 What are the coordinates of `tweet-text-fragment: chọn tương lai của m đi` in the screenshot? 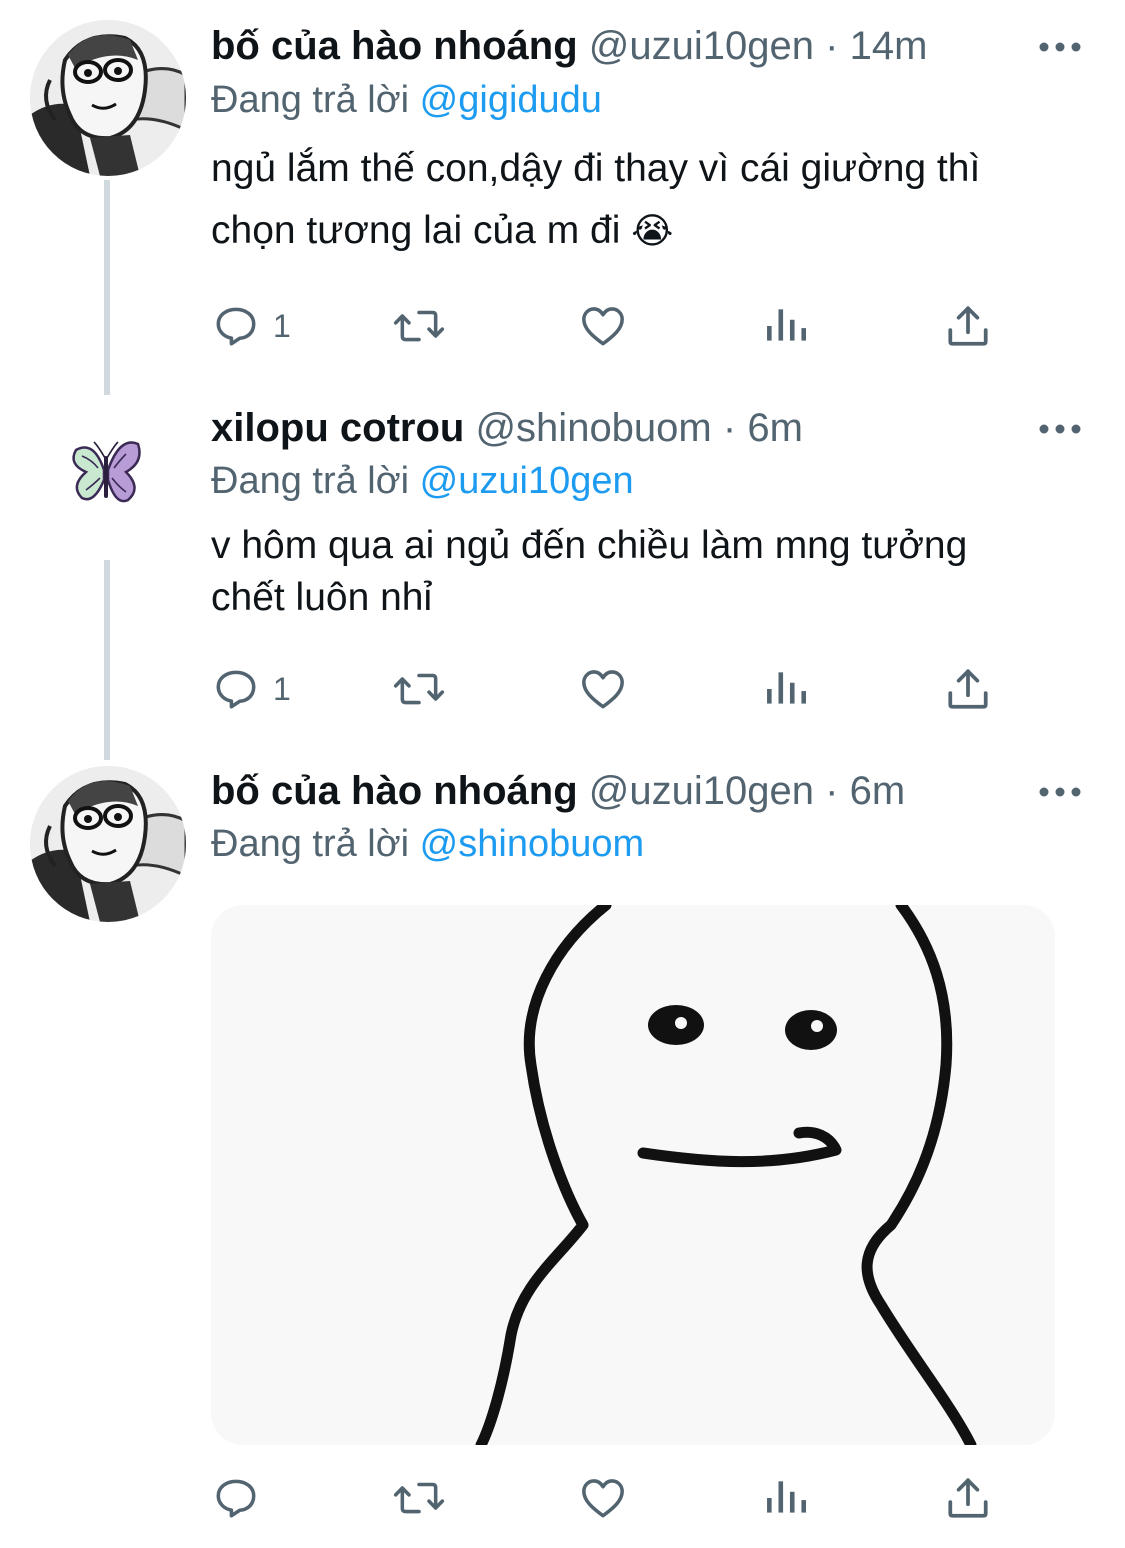 It's located at (416, 230).